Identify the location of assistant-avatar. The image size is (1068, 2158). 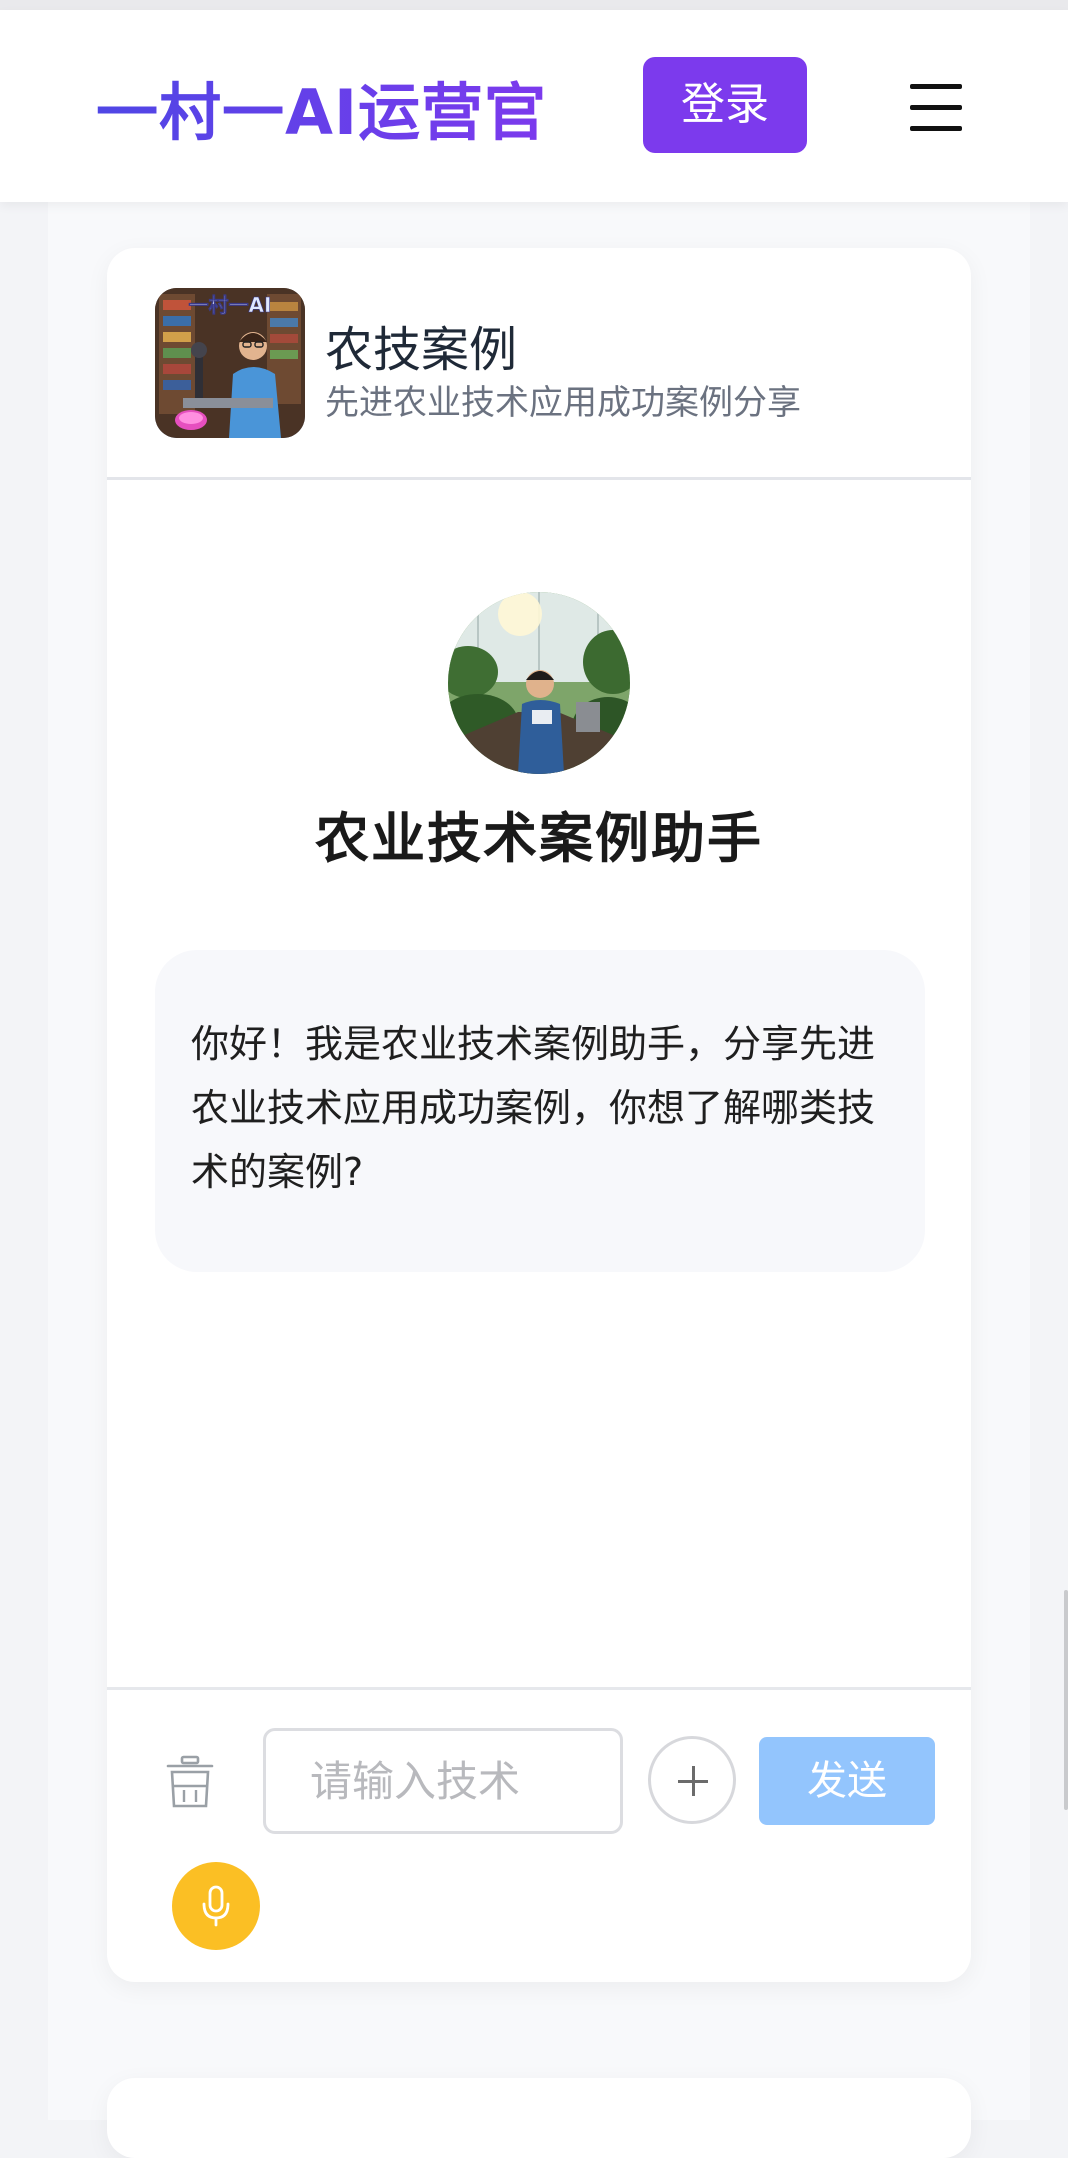
(539, 683).